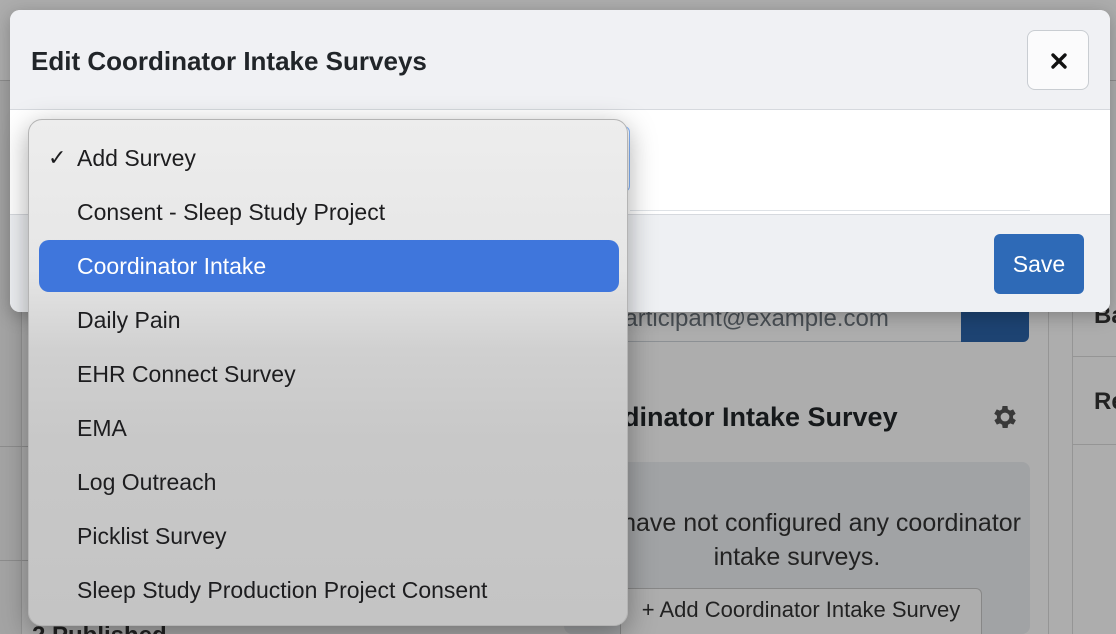 The width and height of the screenshot is (1116, 634). Describe the element at coordinates (329, 536) in the screenshot. I see `dropdown-option: Picklist Survey` at that location.